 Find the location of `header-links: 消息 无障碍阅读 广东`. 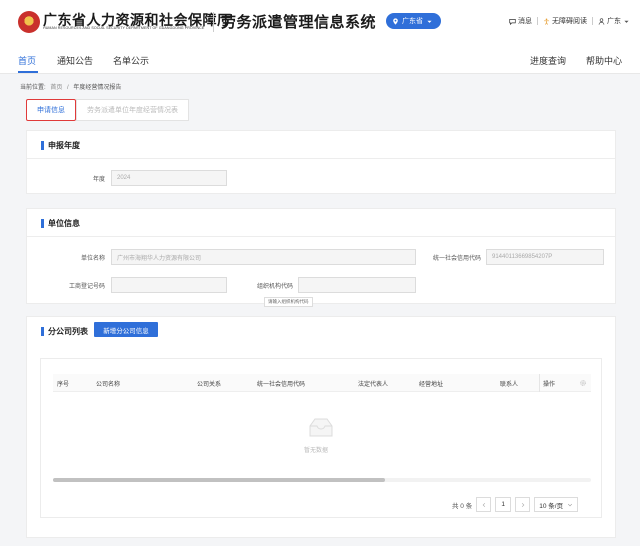

header-links: 消息 无障碍阅读 广东 is located at coordinates (569, 21).